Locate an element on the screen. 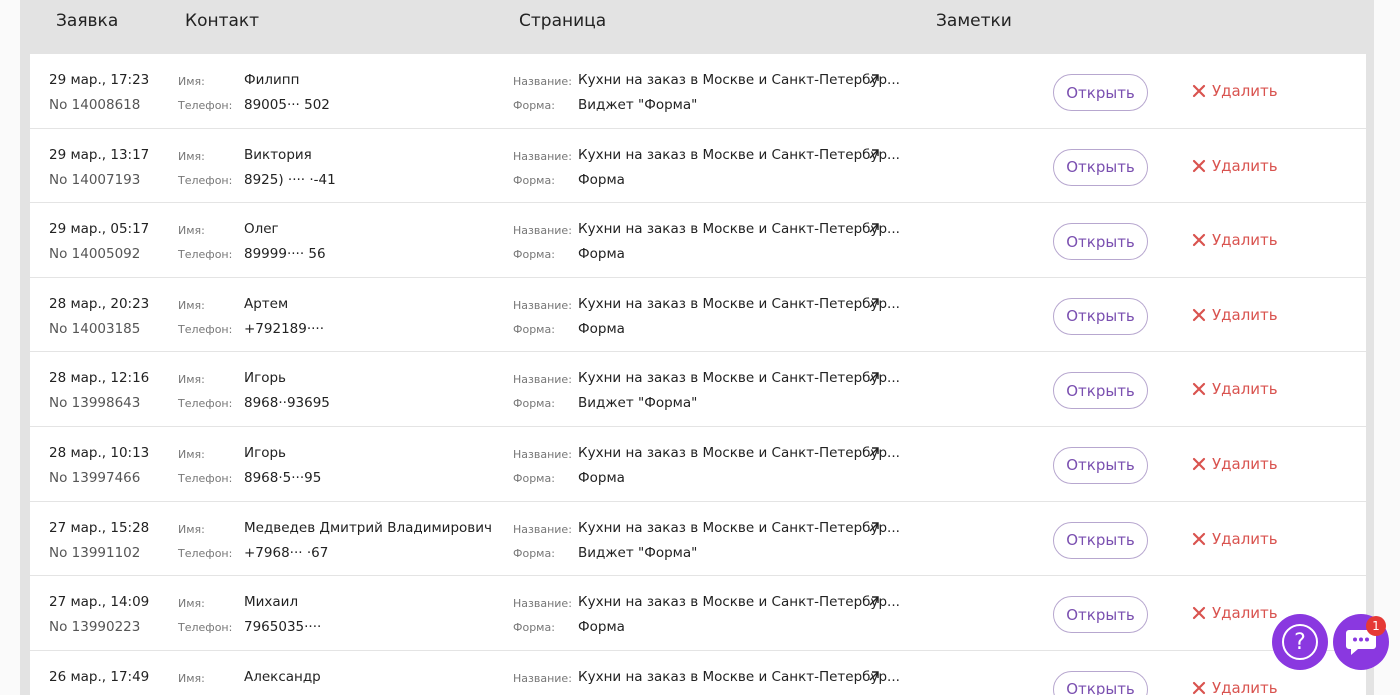 The image size is (1400, 695). header-request: Заявка is located at coordinates (87, 21).